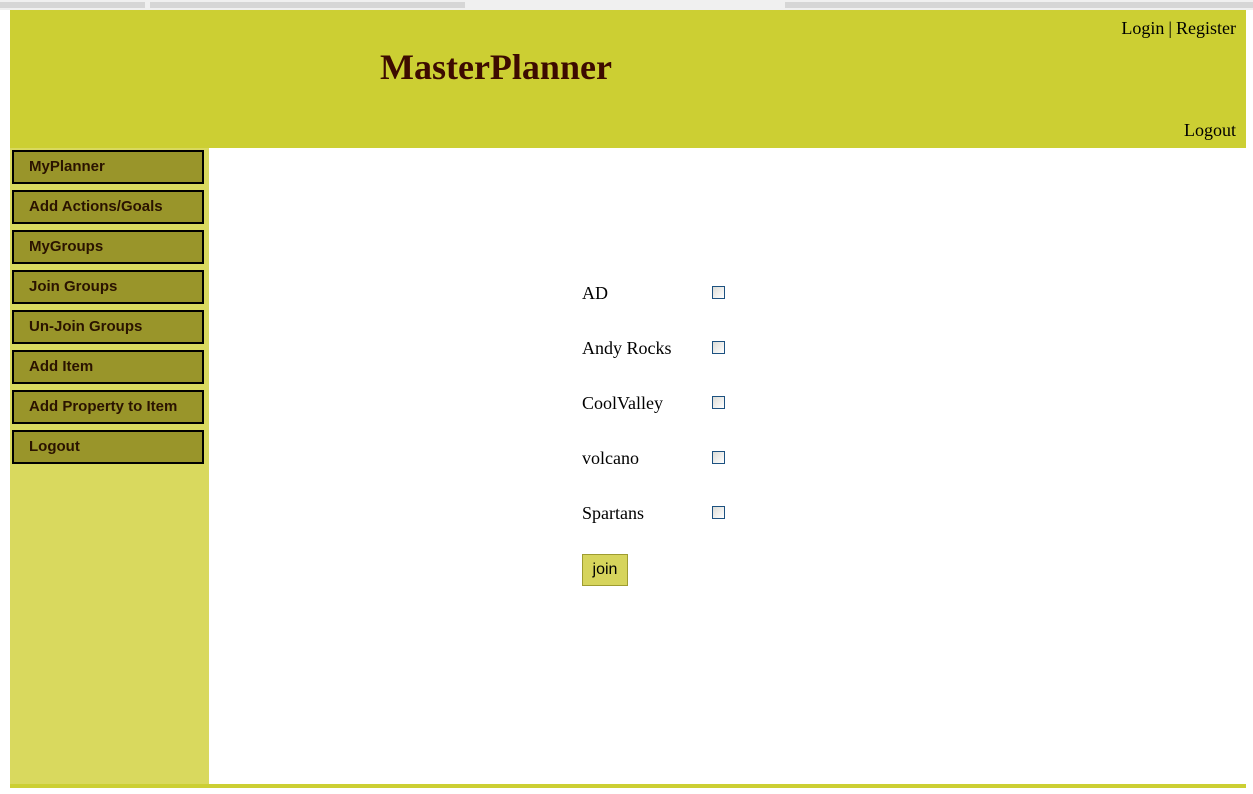  I want to click on group-row: Andy Rocks, so click(682, 350).